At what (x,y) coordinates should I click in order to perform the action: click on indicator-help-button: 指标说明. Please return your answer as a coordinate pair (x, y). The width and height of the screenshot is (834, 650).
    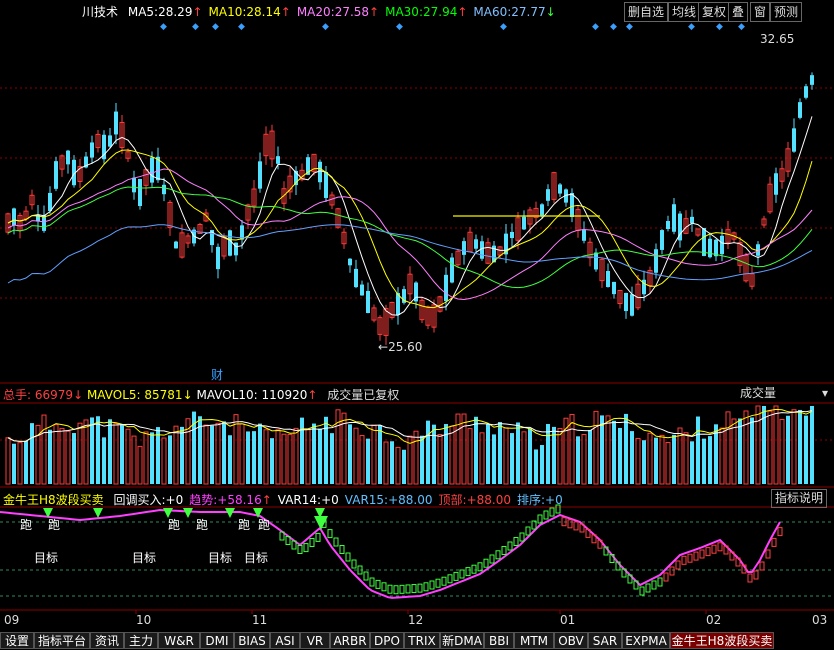
    Looking at the image, I should click on (799, 498).